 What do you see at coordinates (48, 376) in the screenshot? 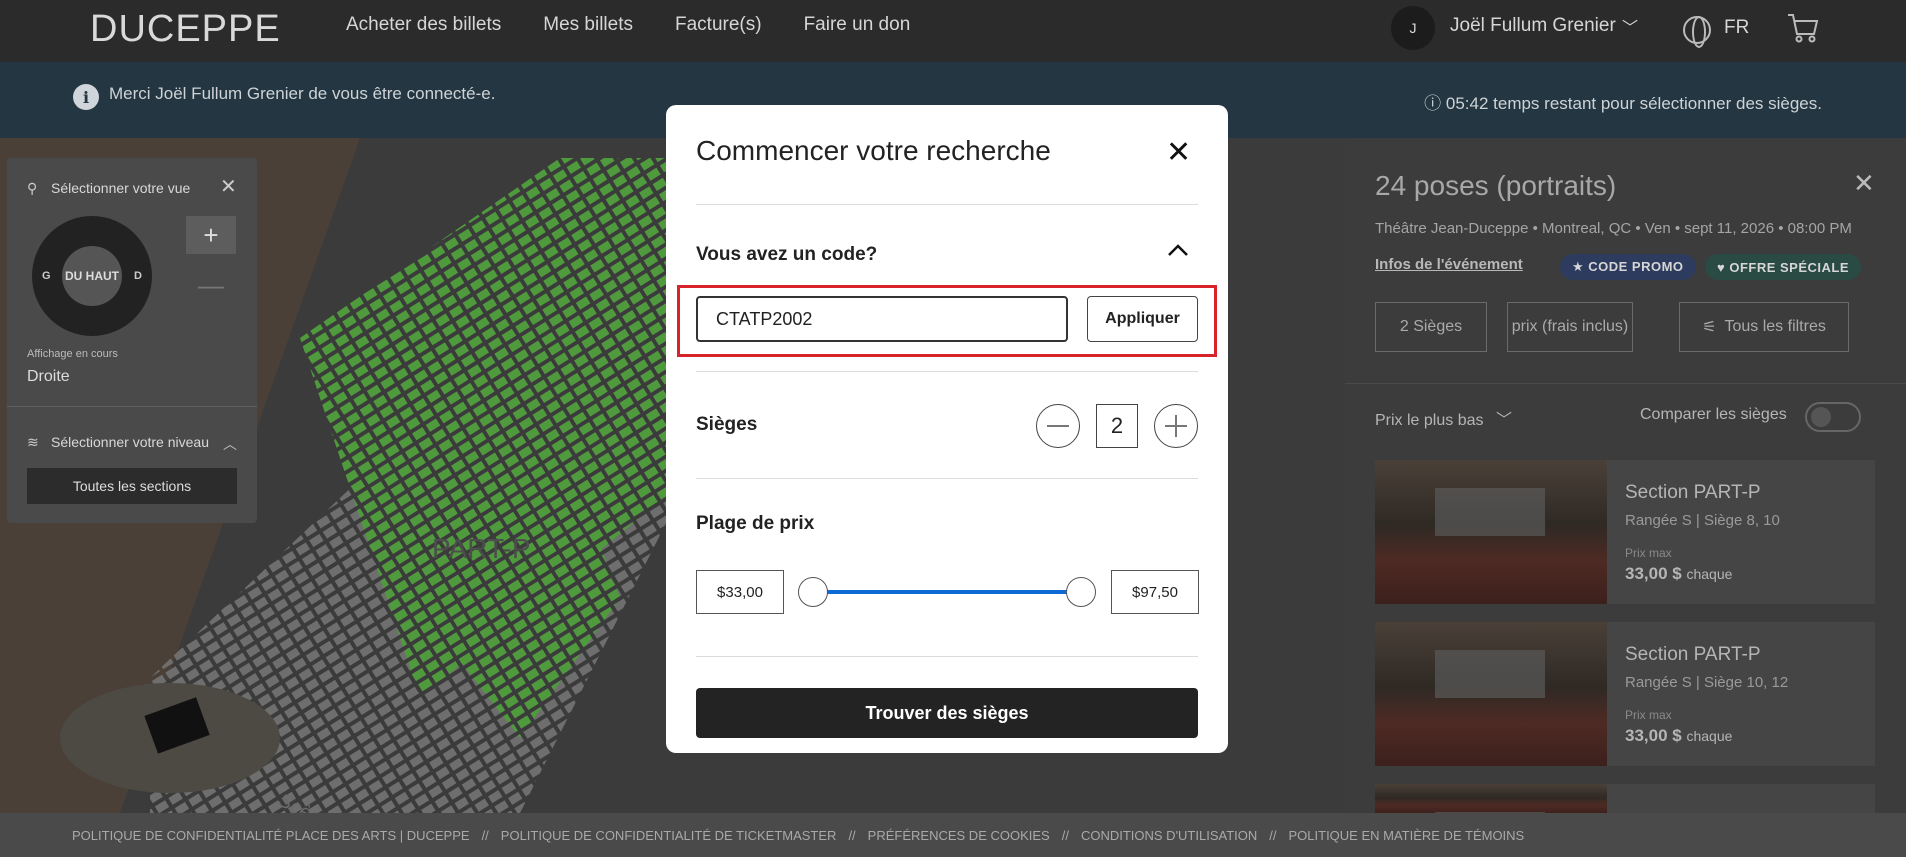
I see `current-view-value: Droite` at bounding box center [48, 376].